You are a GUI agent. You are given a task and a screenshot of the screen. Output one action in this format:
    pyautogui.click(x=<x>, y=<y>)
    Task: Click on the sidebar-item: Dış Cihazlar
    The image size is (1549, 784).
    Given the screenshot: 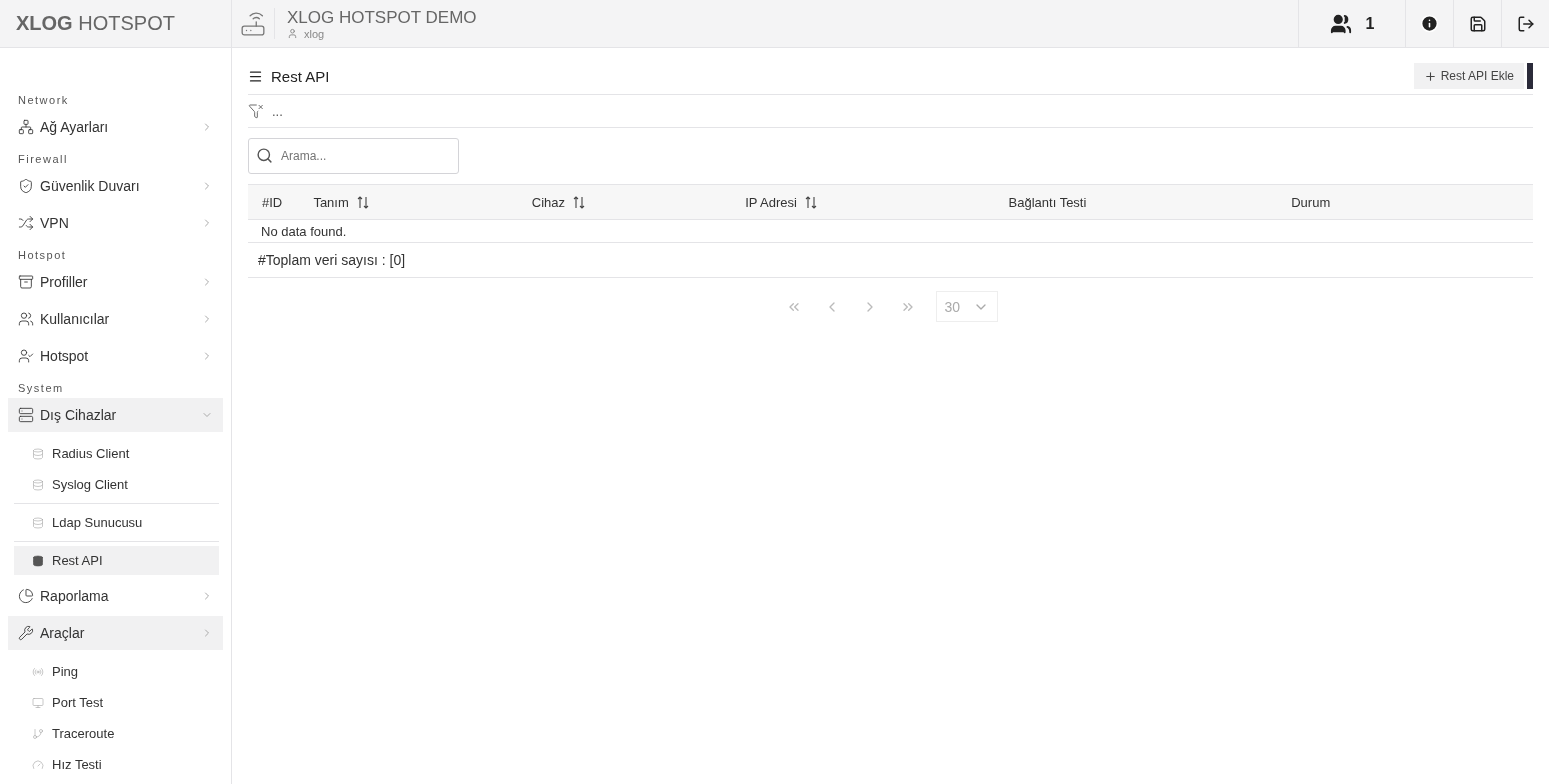 What is the action you would take?
    pyautogui.click(x=115, y=415)
    